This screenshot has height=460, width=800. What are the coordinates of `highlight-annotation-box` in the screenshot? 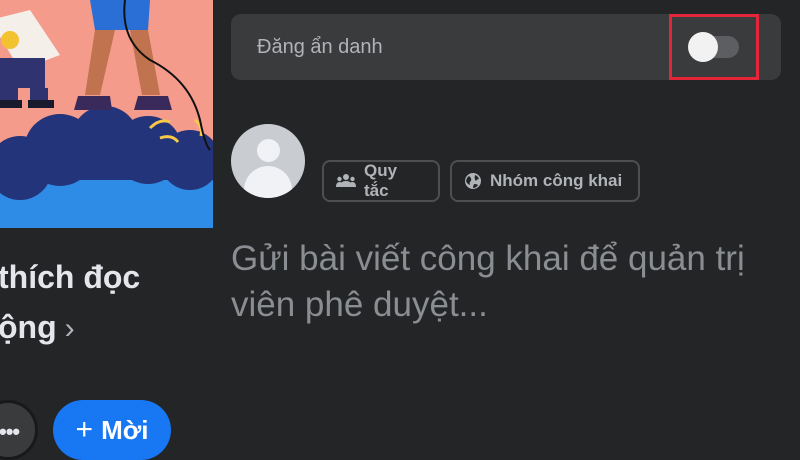 It's located at (714, 47).